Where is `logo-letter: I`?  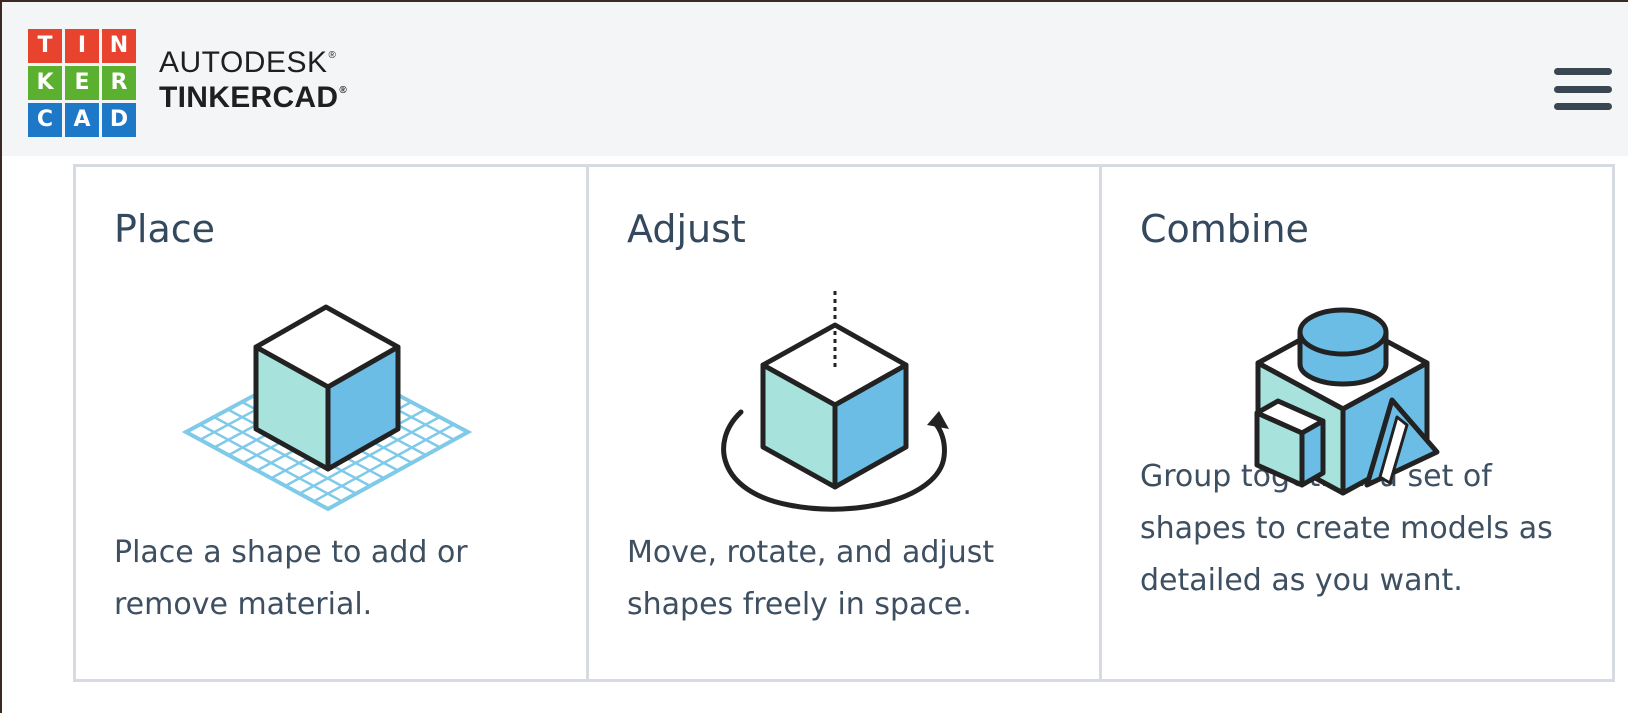 logo-letter: I is located at coordinates (82, 46).